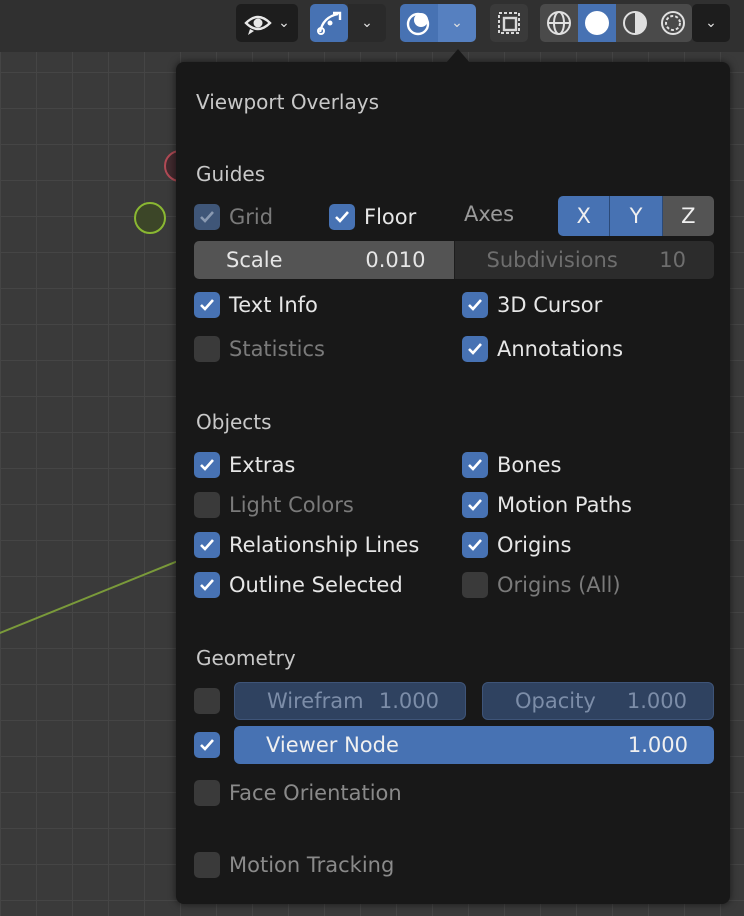 The width and height of the screenshot is (744, 916). I want to click on gizmo-dropdown-button: ⌄, so click(367, 23).